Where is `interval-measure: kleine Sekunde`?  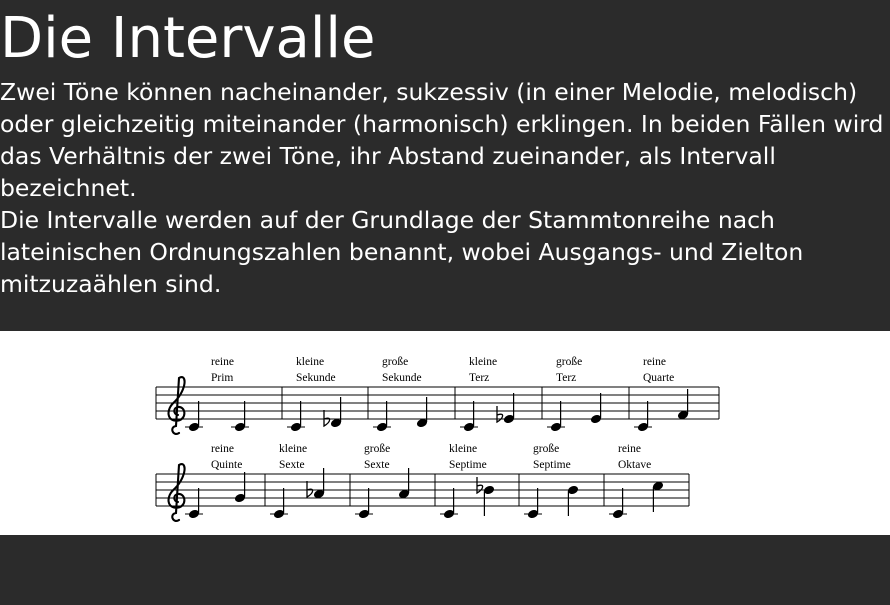
interval-measure: kleine Sekunde is located at coordinates (314, 394).